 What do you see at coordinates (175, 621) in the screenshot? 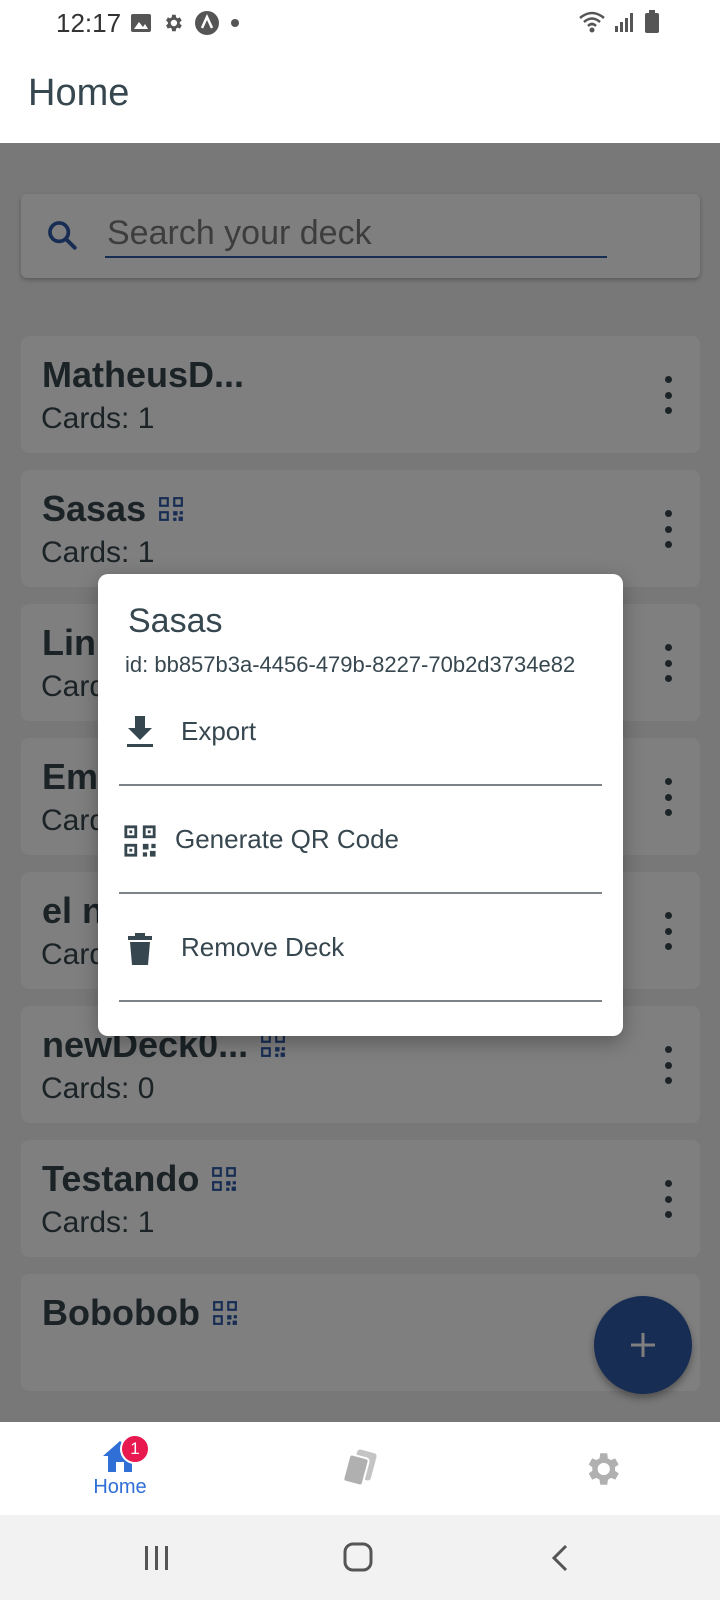
I see `dialog-title: Sasas` at bounding box center [175, 621].